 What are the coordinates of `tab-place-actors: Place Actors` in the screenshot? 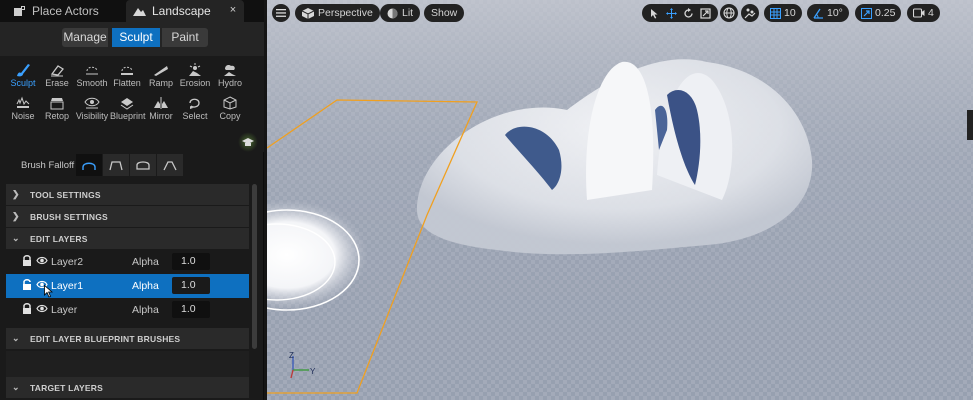 It's located at (65, 11).